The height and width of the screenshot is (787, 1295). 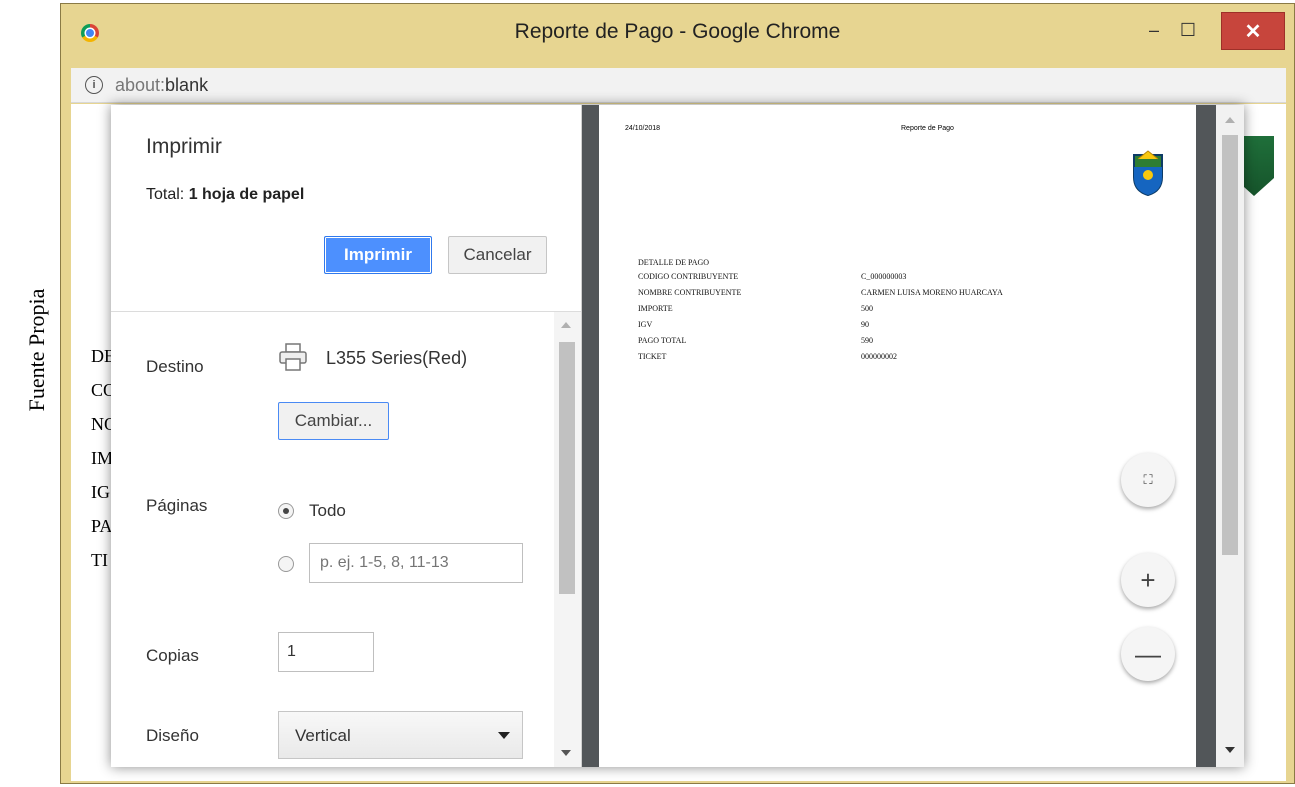 What do you see at coordinates (246, 194) in the screenshot?
I see `total-value: 1 hoja de papel` at bounding box center [246, 194].